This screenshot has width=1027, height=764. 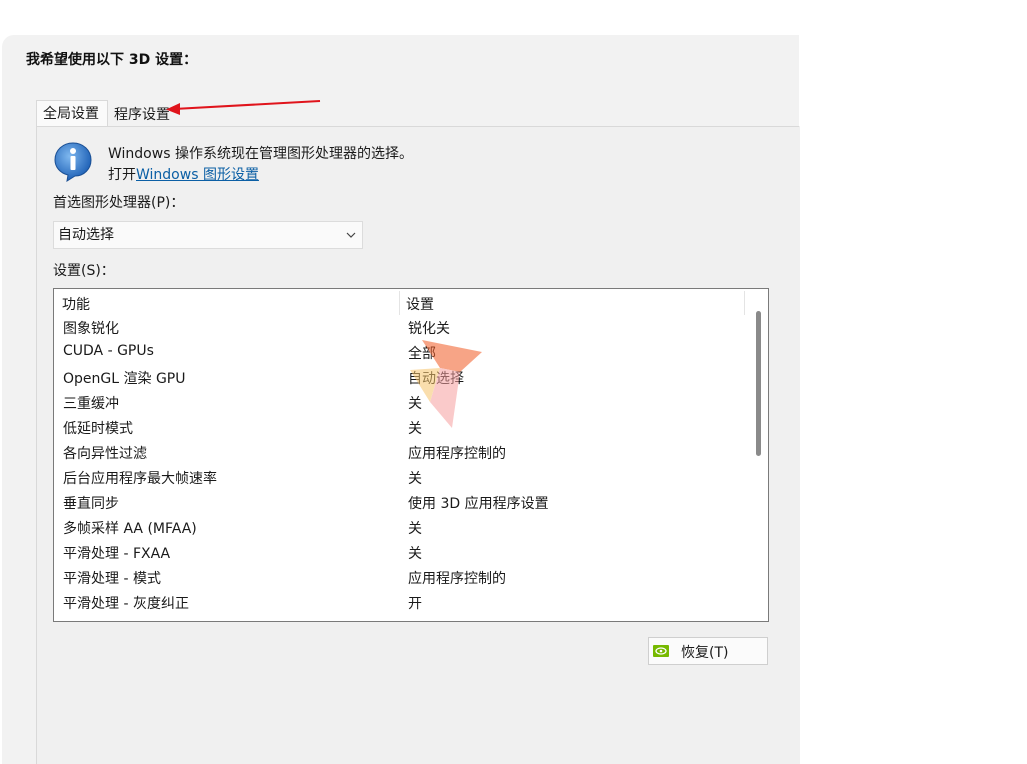 I want to click on info-message: Windows 操作系统现在管理图形处理器的选择。, so click(x=260, y=154).